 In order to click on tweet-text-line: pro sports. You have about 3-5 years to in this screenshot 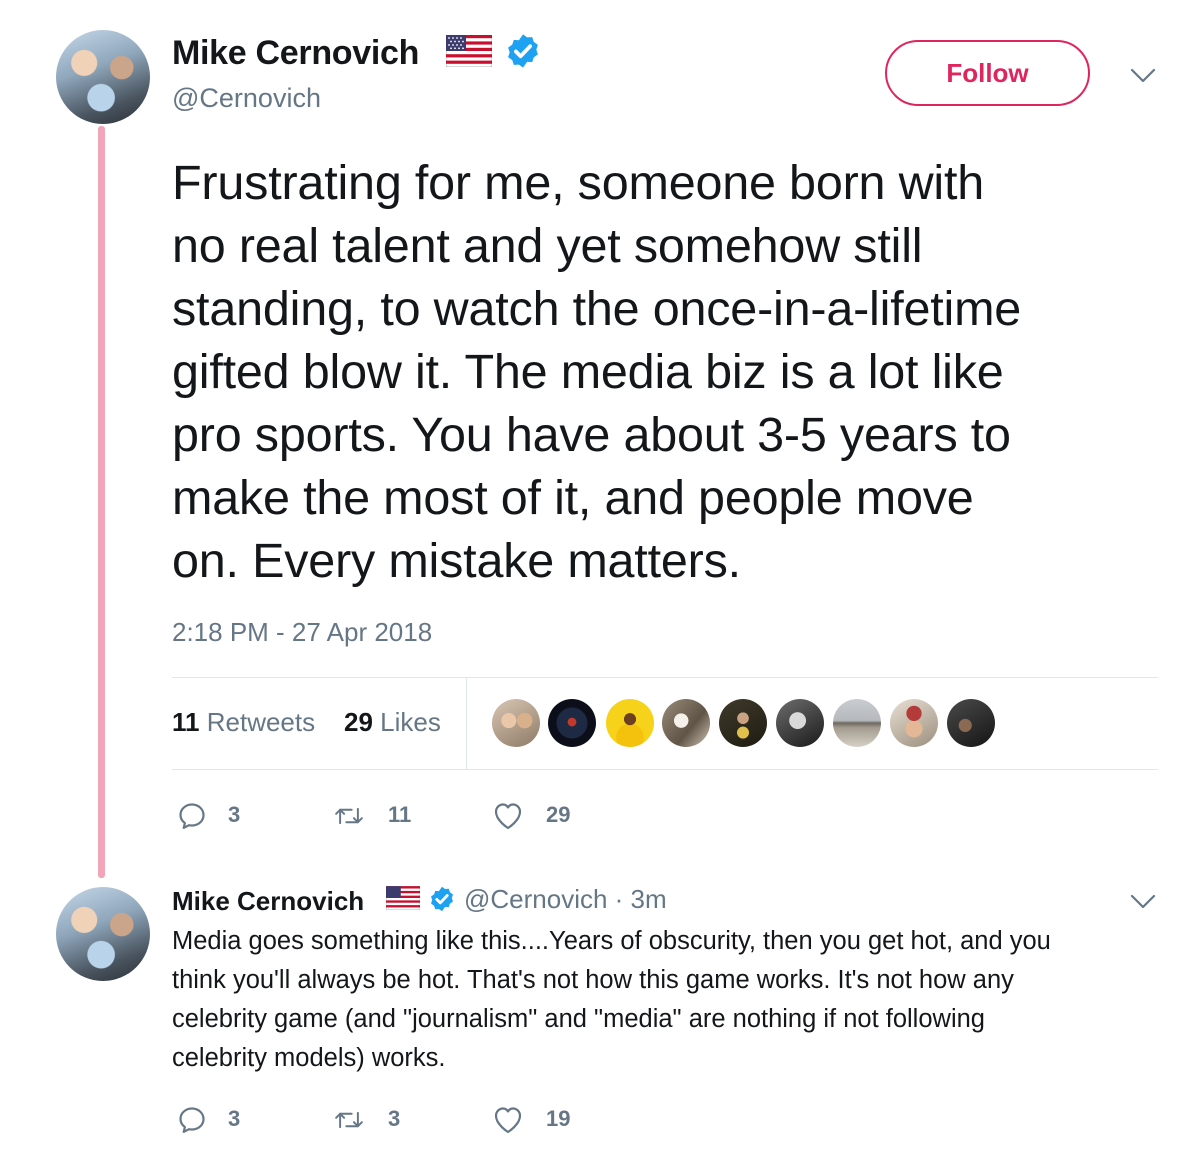, I will do `click(591, 435)`.